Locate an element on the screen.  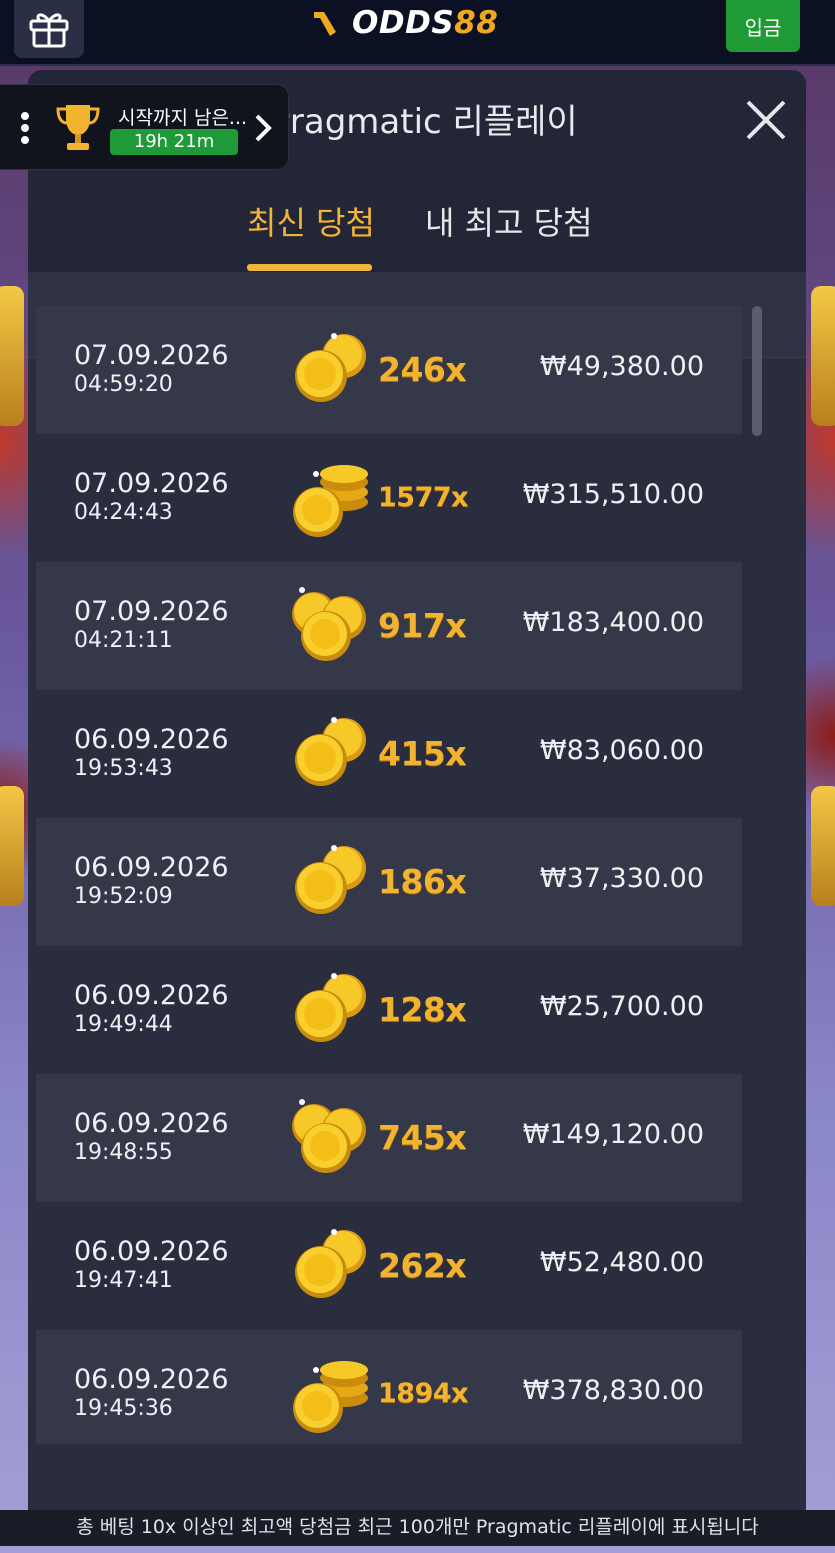
win-time: 19:45:36 is located at coordinates (123, 1408).